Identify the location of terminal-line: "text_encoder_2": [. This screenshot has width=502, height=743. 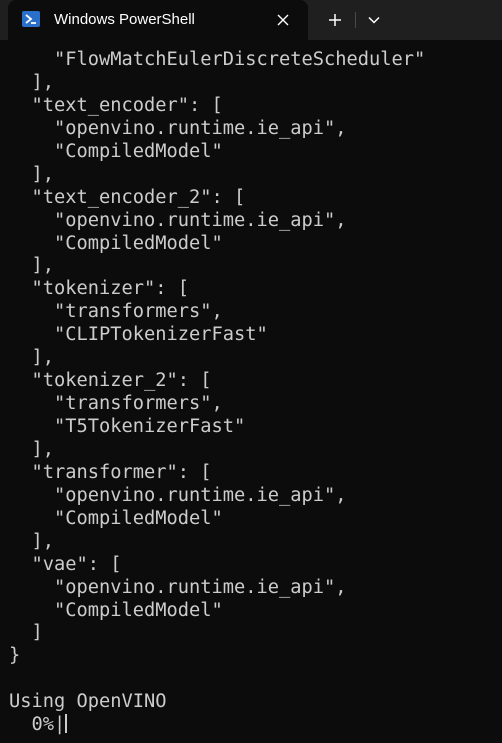
(127, 197).